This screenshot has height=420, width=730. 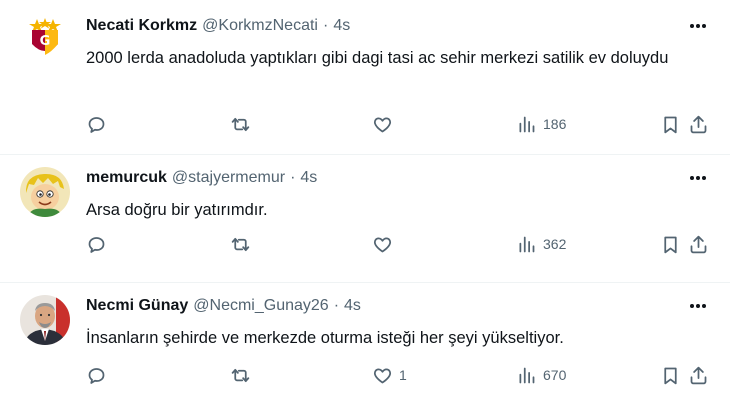 What do you see at coordinates (141, 26) in the screenshot?
I see `display-name: Necati Korkmz` at bounding box center [141, 26].